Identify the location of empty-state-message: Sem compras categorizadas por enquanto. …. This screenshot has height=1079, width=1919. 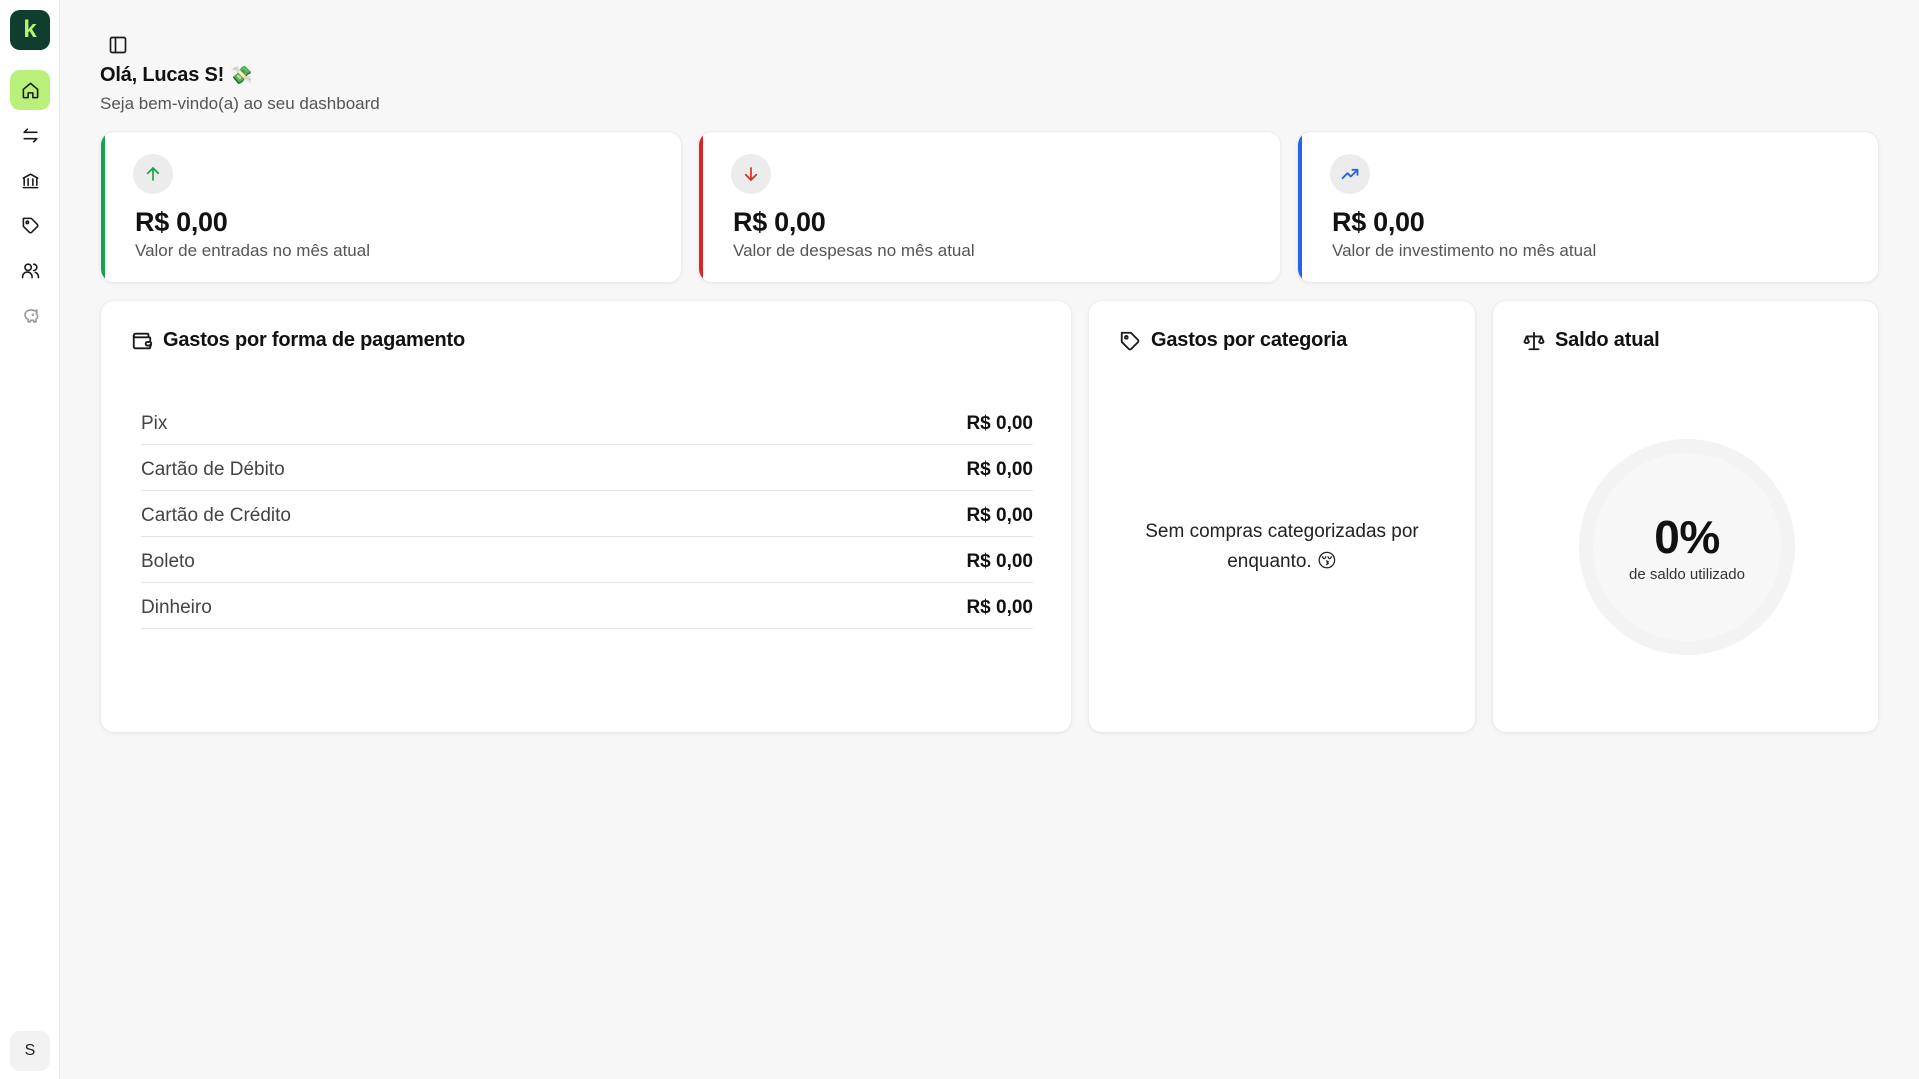
(1282, 547).